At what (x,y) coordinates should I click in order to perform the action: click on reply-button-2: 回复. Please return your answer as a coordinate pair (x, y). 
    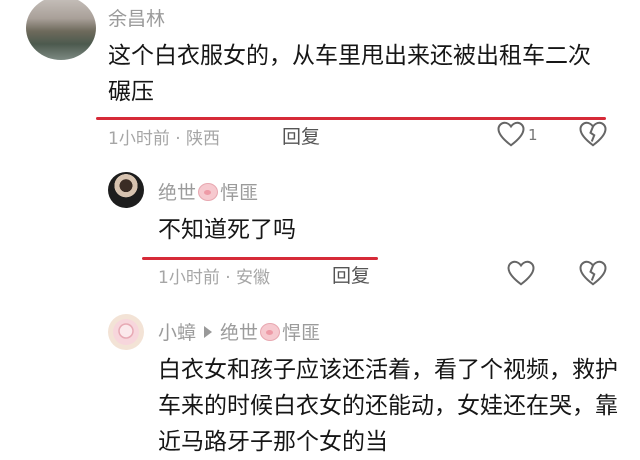
    Looking at the image, I should click on (351, 274).